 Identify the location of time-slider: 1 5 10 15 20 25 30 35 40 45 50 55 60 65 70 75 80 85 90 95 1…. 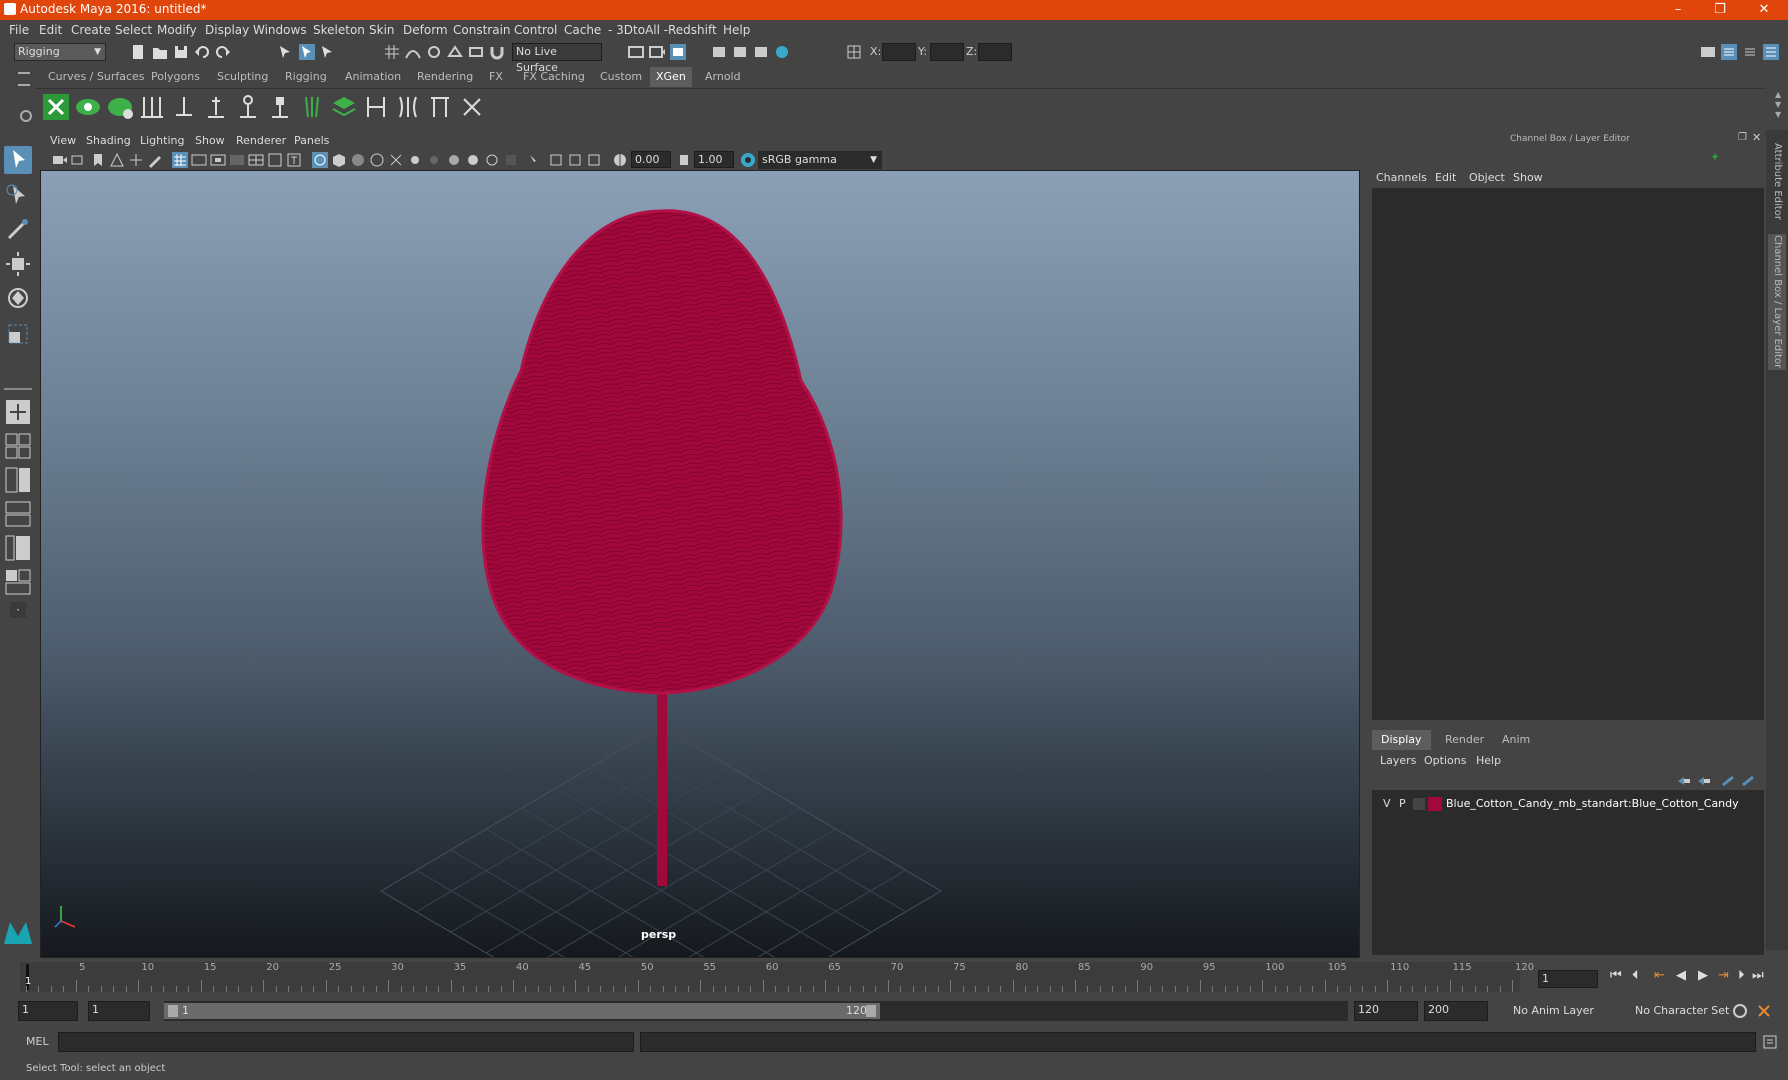
(777, 977).